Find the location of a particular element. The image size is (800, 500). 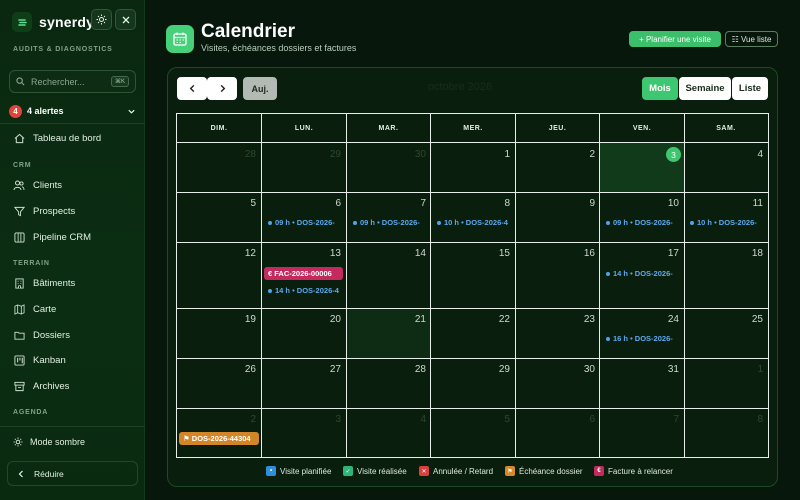

sidebar-item-kanban: Kanban is located at coordinates (75, 360).